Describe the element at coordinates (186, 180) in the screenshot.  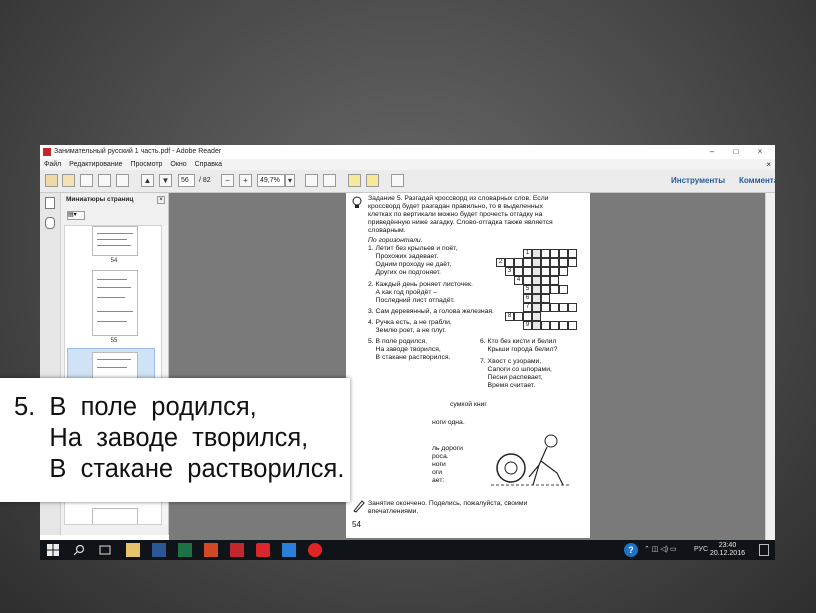
I see `page-number-input: 56` at that location.